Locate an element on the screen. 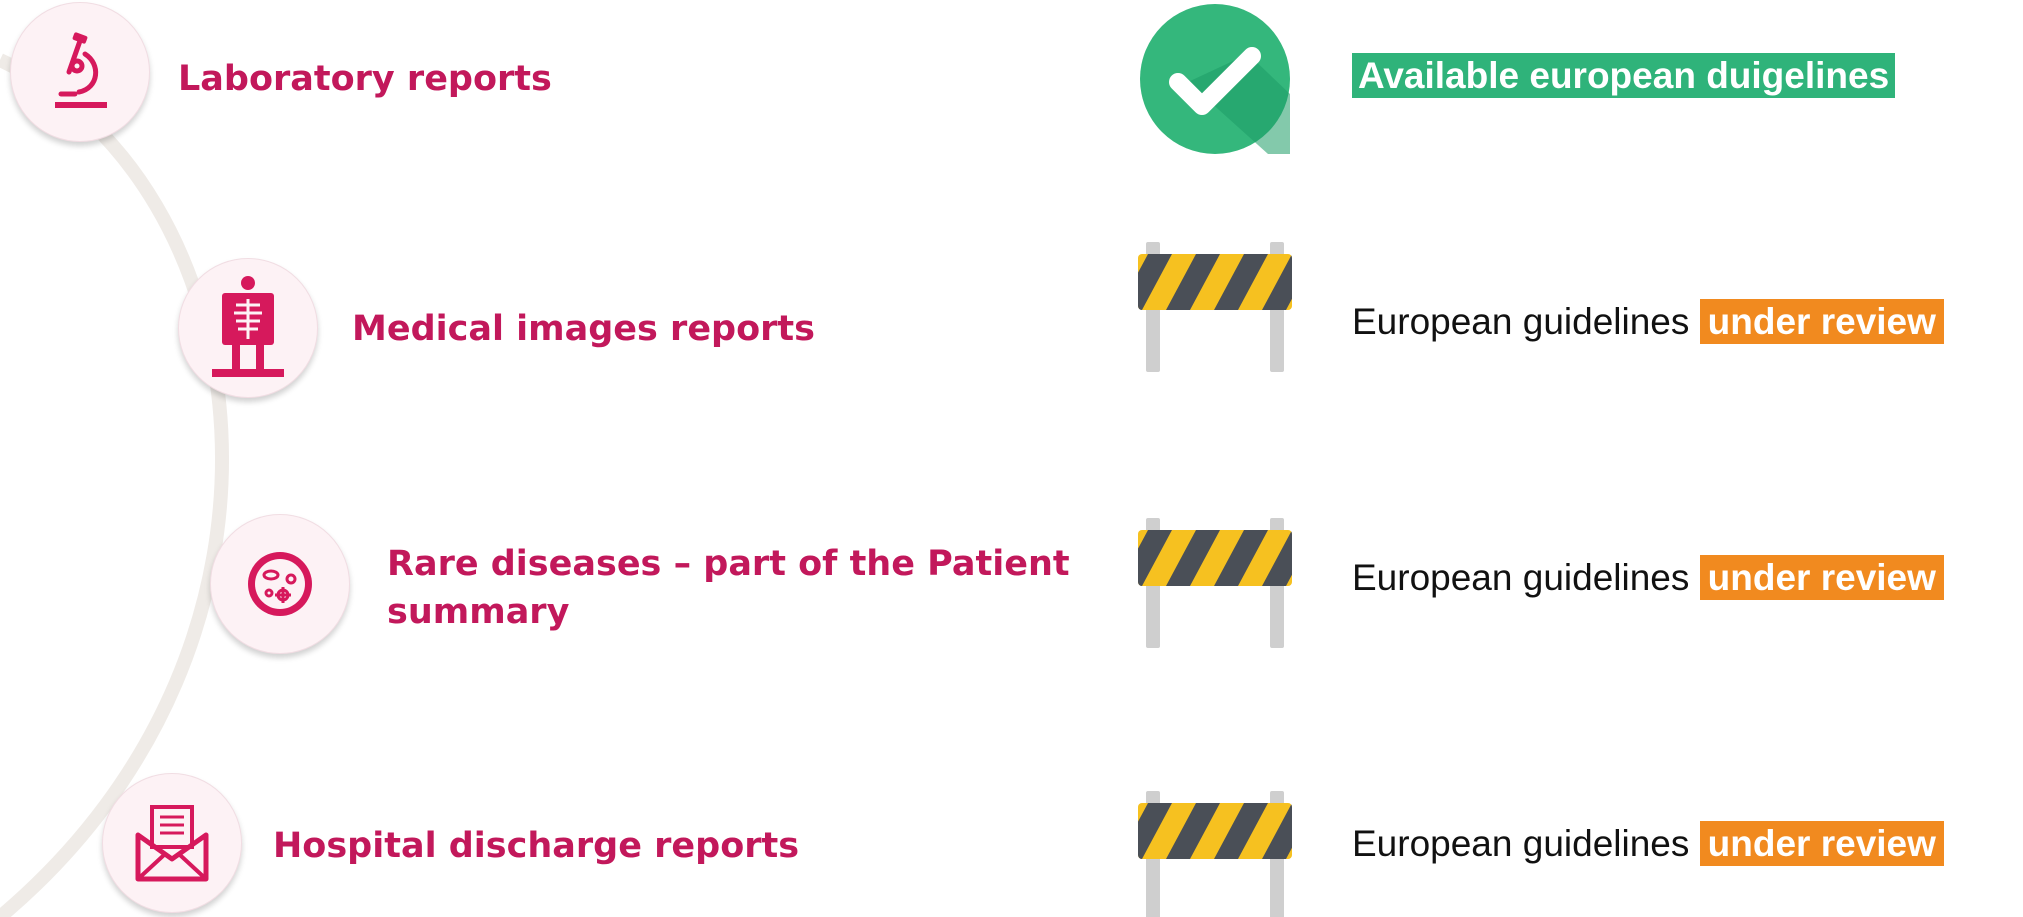  status-hospital-discharge: European guidelines under review is located at coordinates (1648, 843).